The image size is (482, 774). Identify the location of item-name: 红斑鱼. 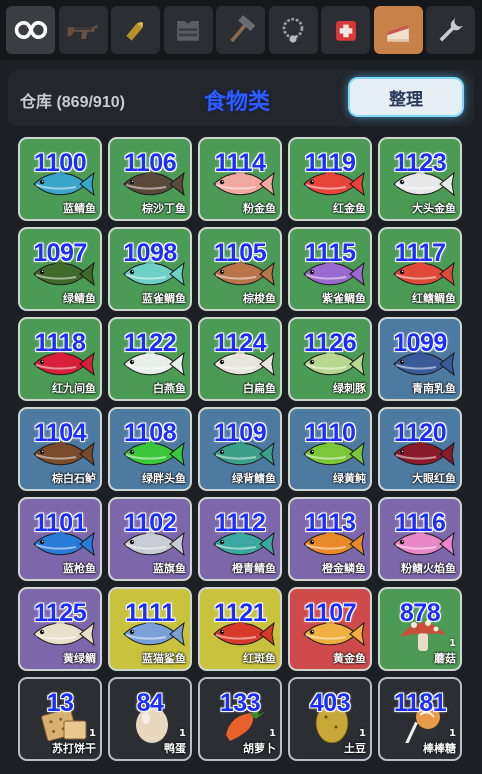
(259, 658).